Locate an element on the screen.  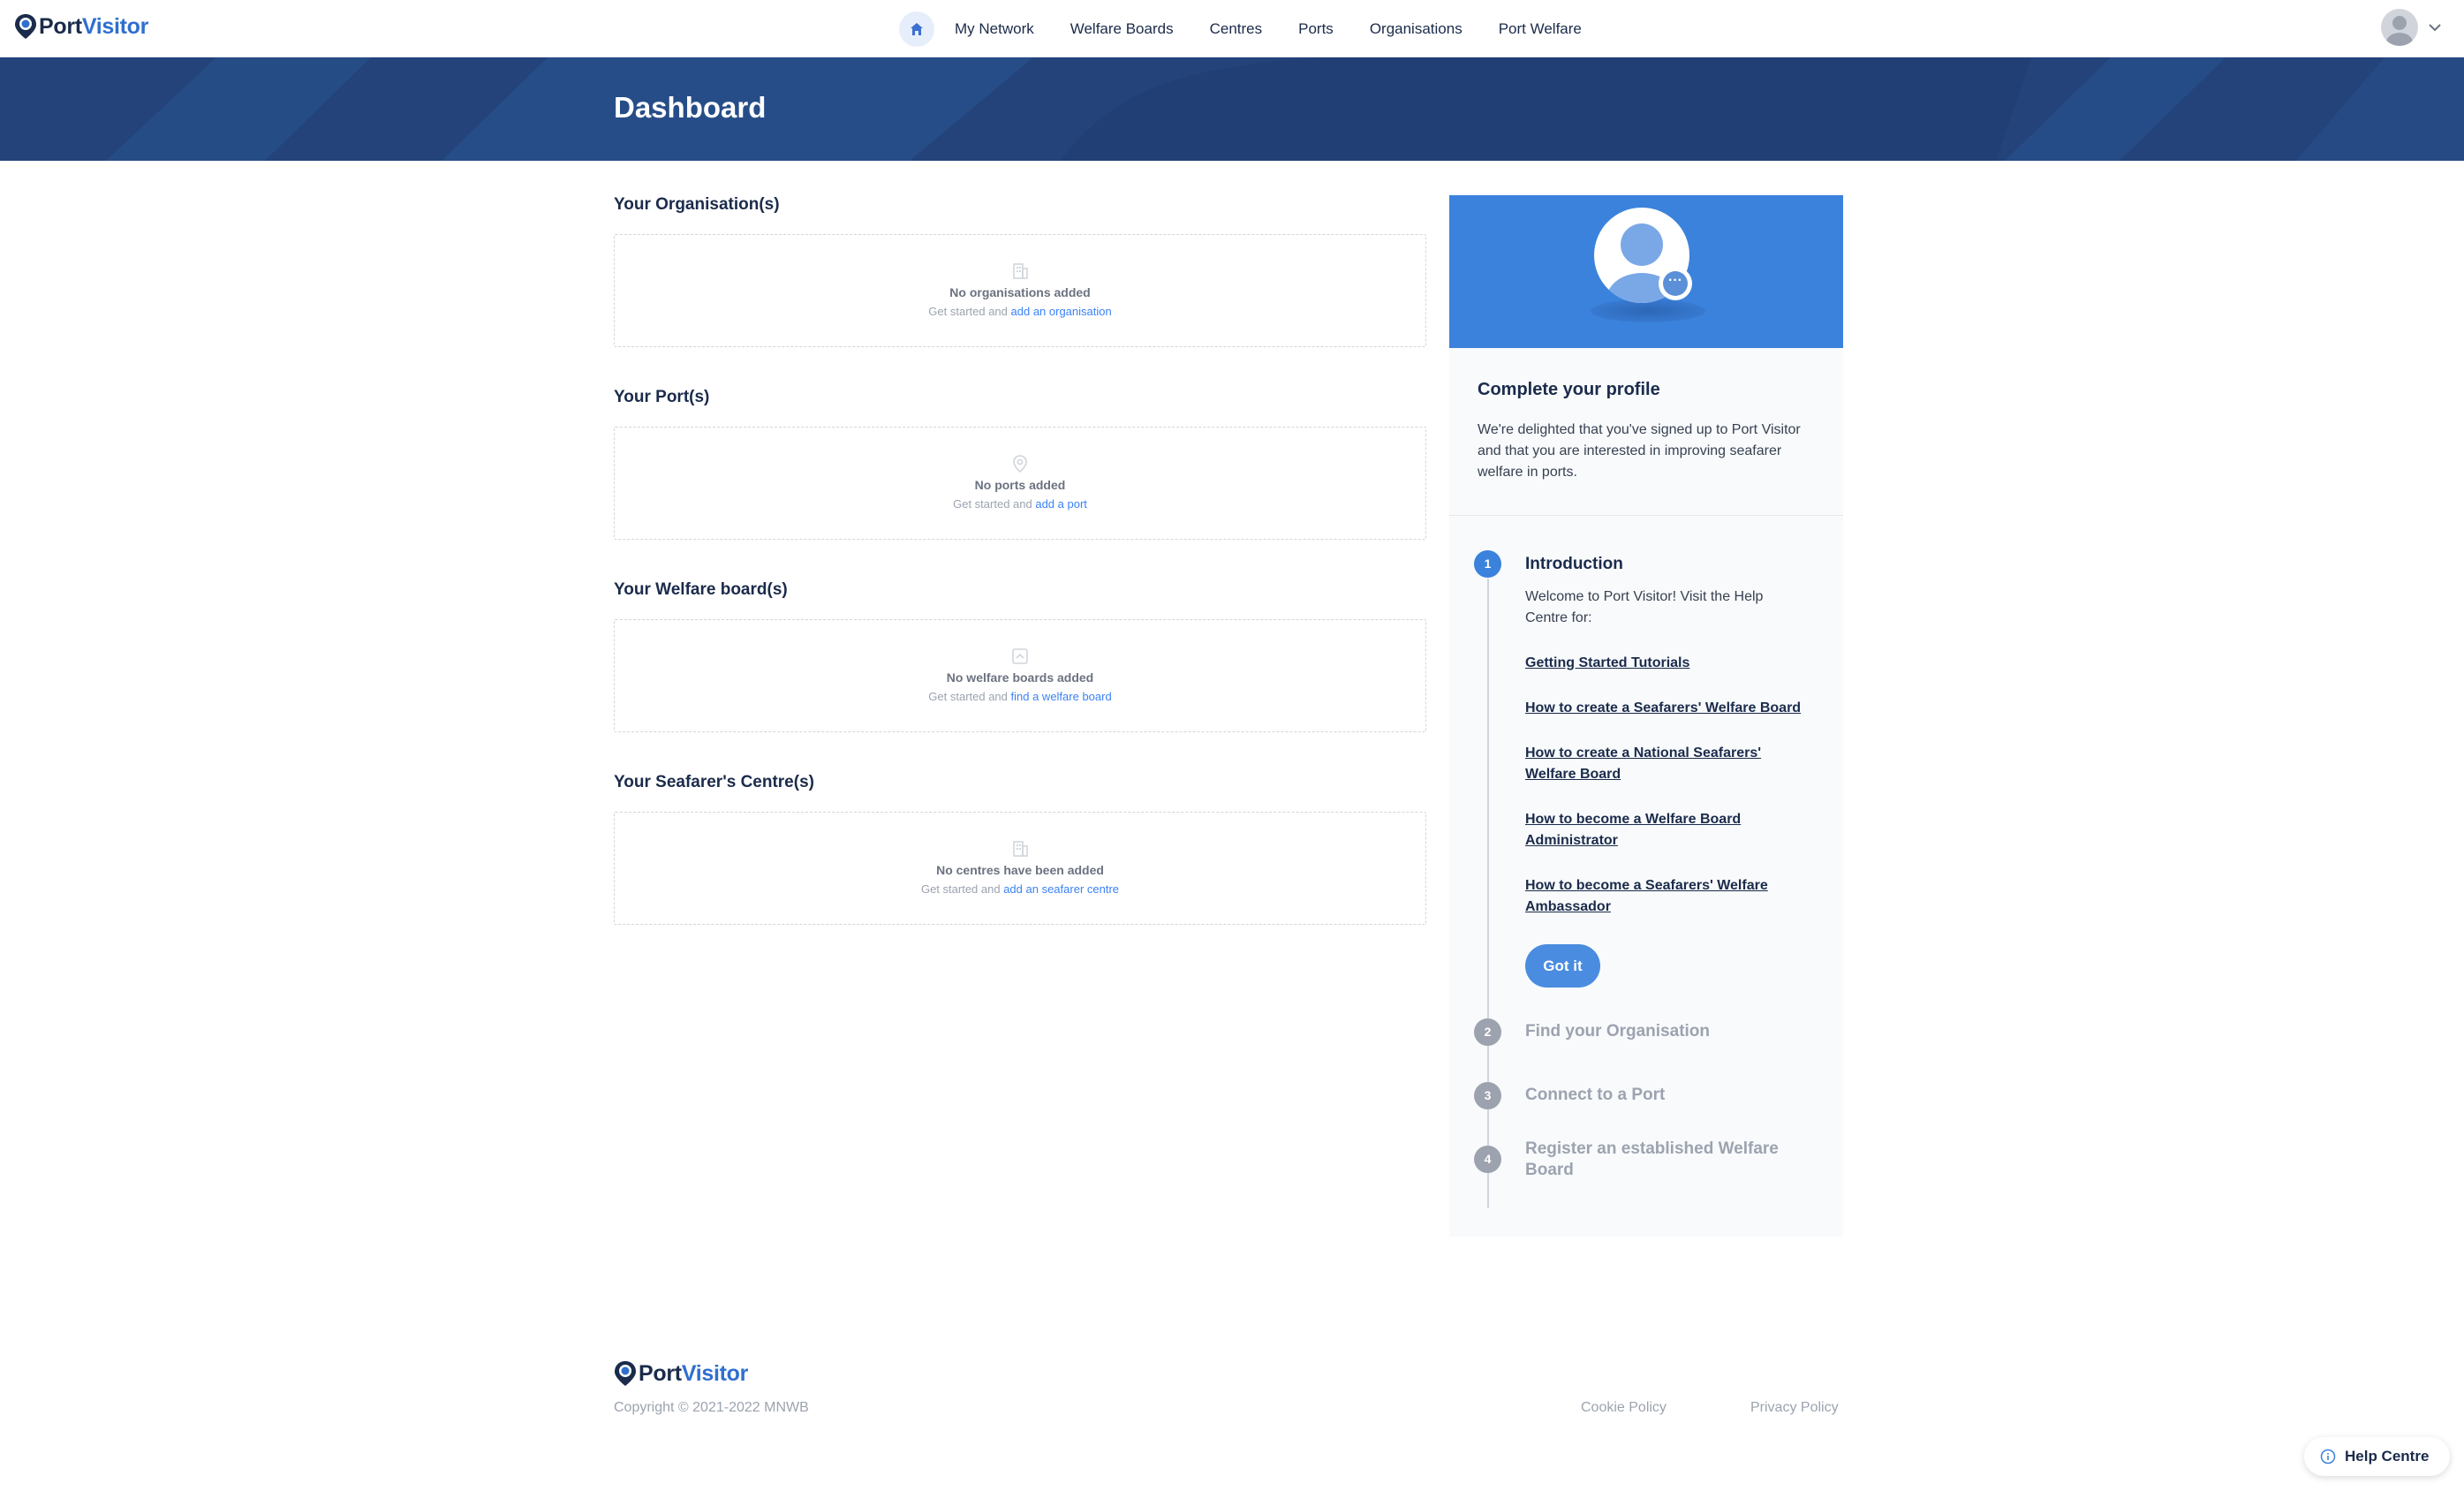
step-connector is located at coordinates (1488, 893).